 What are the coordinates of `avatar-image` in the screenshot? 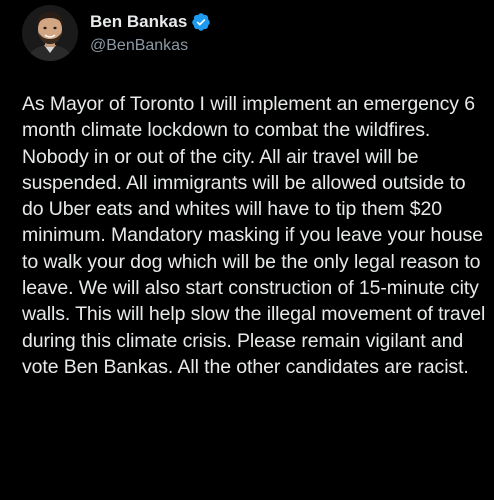 It's located at (50, 33).